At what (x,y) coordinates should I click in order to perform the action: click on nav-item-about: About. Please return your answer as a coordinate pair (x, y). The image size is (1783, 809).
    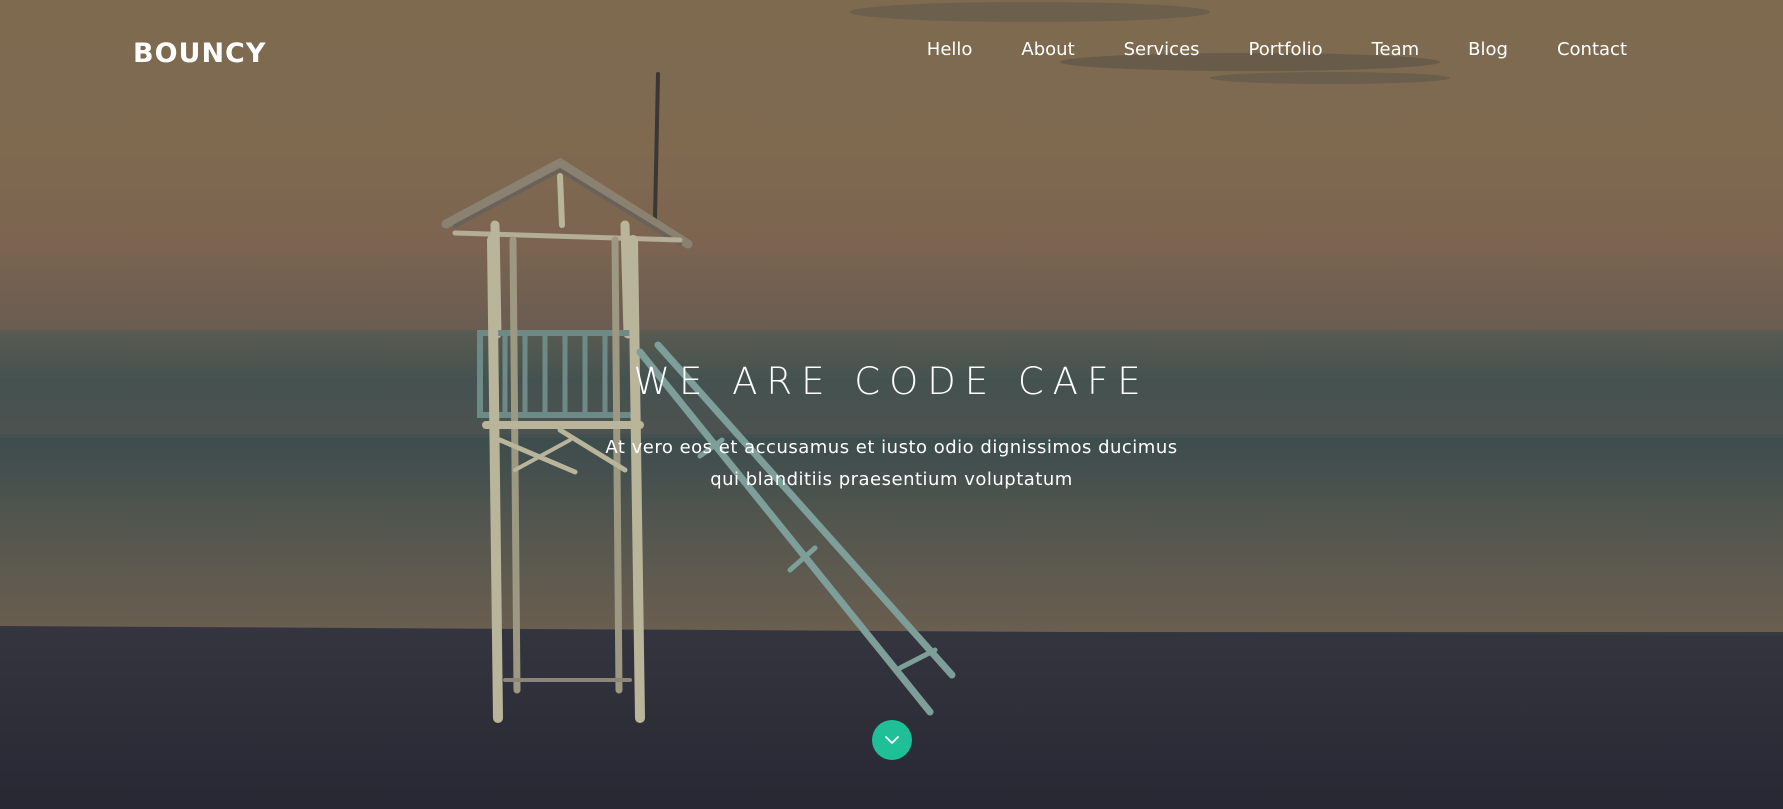
    Looking at the image, I should click on (1047, 49).